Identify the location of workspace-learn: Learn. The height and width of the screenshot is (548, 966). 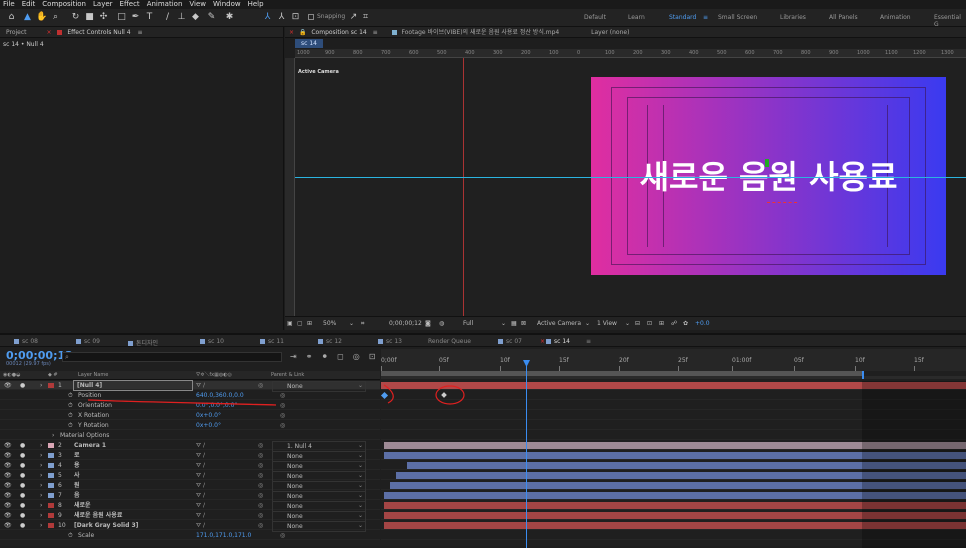
(636, 17).